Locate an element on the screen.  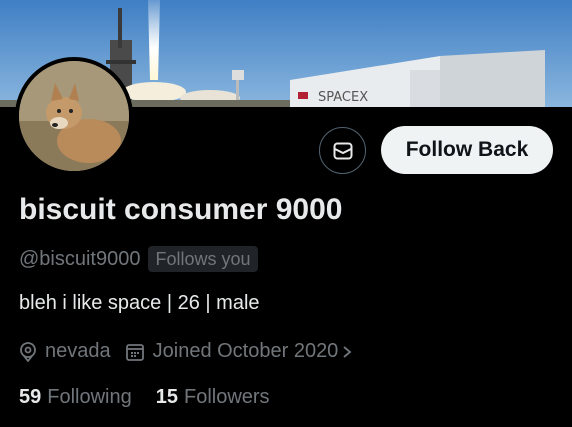
location-text: nevada is located at coordinates (78, 351).